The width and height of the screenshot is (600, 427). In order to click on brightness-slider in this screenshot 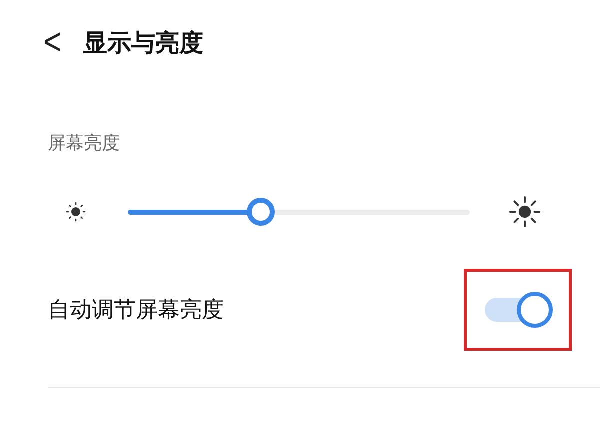, I will do `click(299, 212)`.